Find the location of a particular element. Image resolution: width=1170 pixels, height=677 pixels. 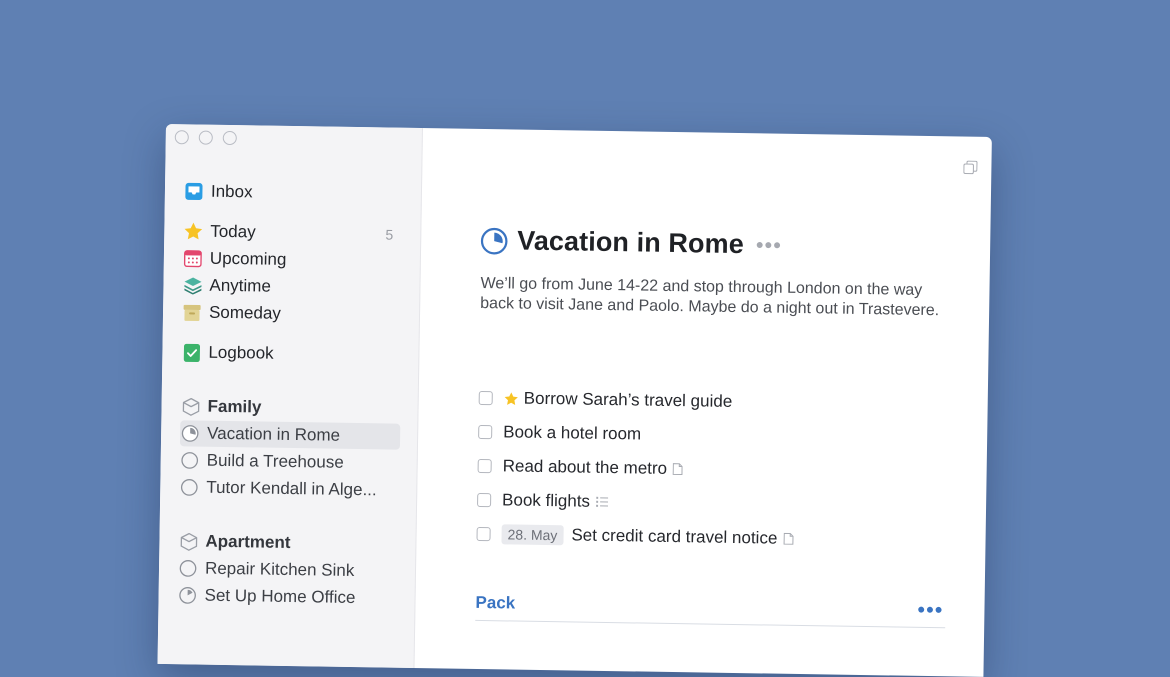

sidebar-item-inbox: Inbox is located at coordinates (294, 192).